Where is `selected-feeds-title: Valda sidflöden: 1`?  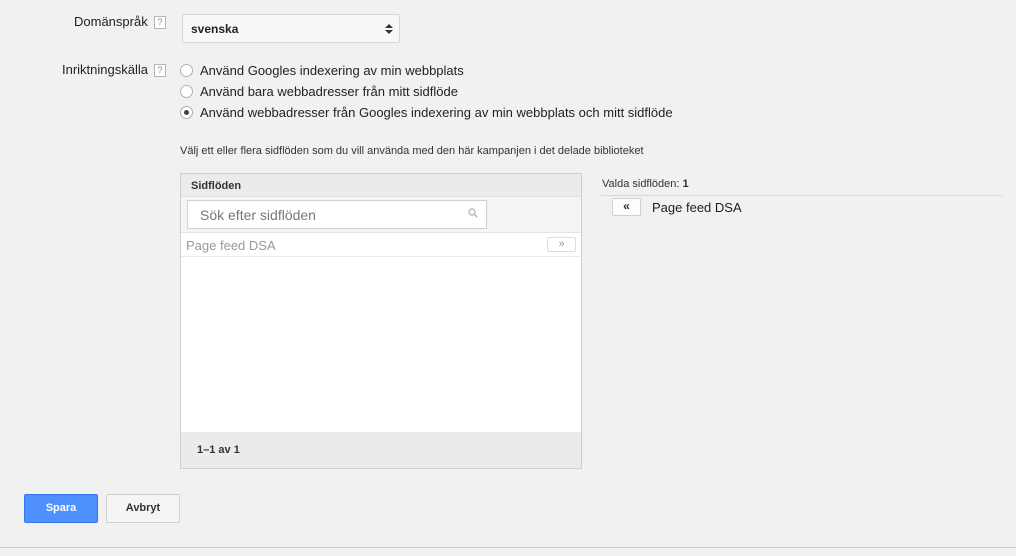
selected-feeds-title: Valda sidflöden: 1 is located at coordinates (645, 184).